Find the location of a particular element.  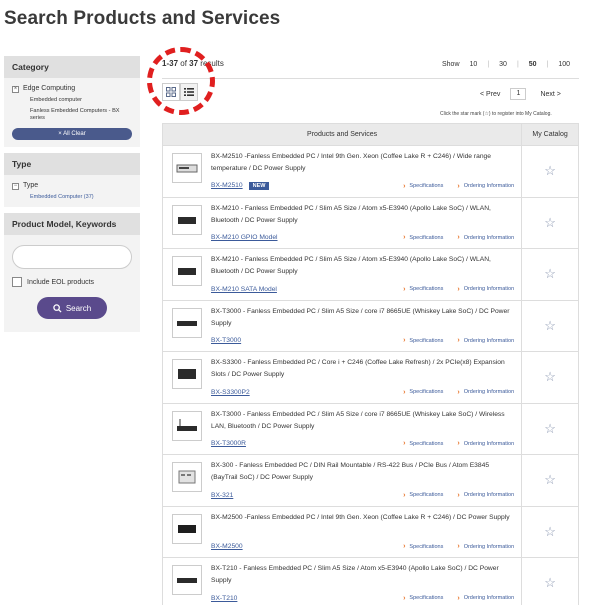

column-products: Products and Services is located at coordinates (343, 134).